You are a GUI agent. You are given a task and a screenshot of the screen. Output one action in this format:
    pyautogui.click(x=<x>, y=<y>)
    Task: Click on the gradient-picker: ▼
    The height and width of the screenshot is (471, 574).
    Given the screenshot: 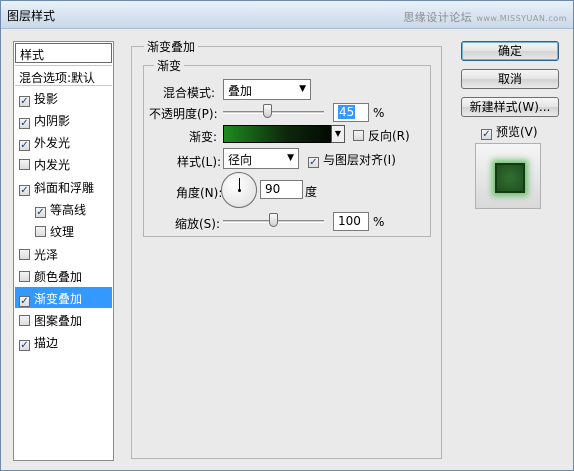 What is the action you would take?
    pyautogui.click(x=284, y=134)
    